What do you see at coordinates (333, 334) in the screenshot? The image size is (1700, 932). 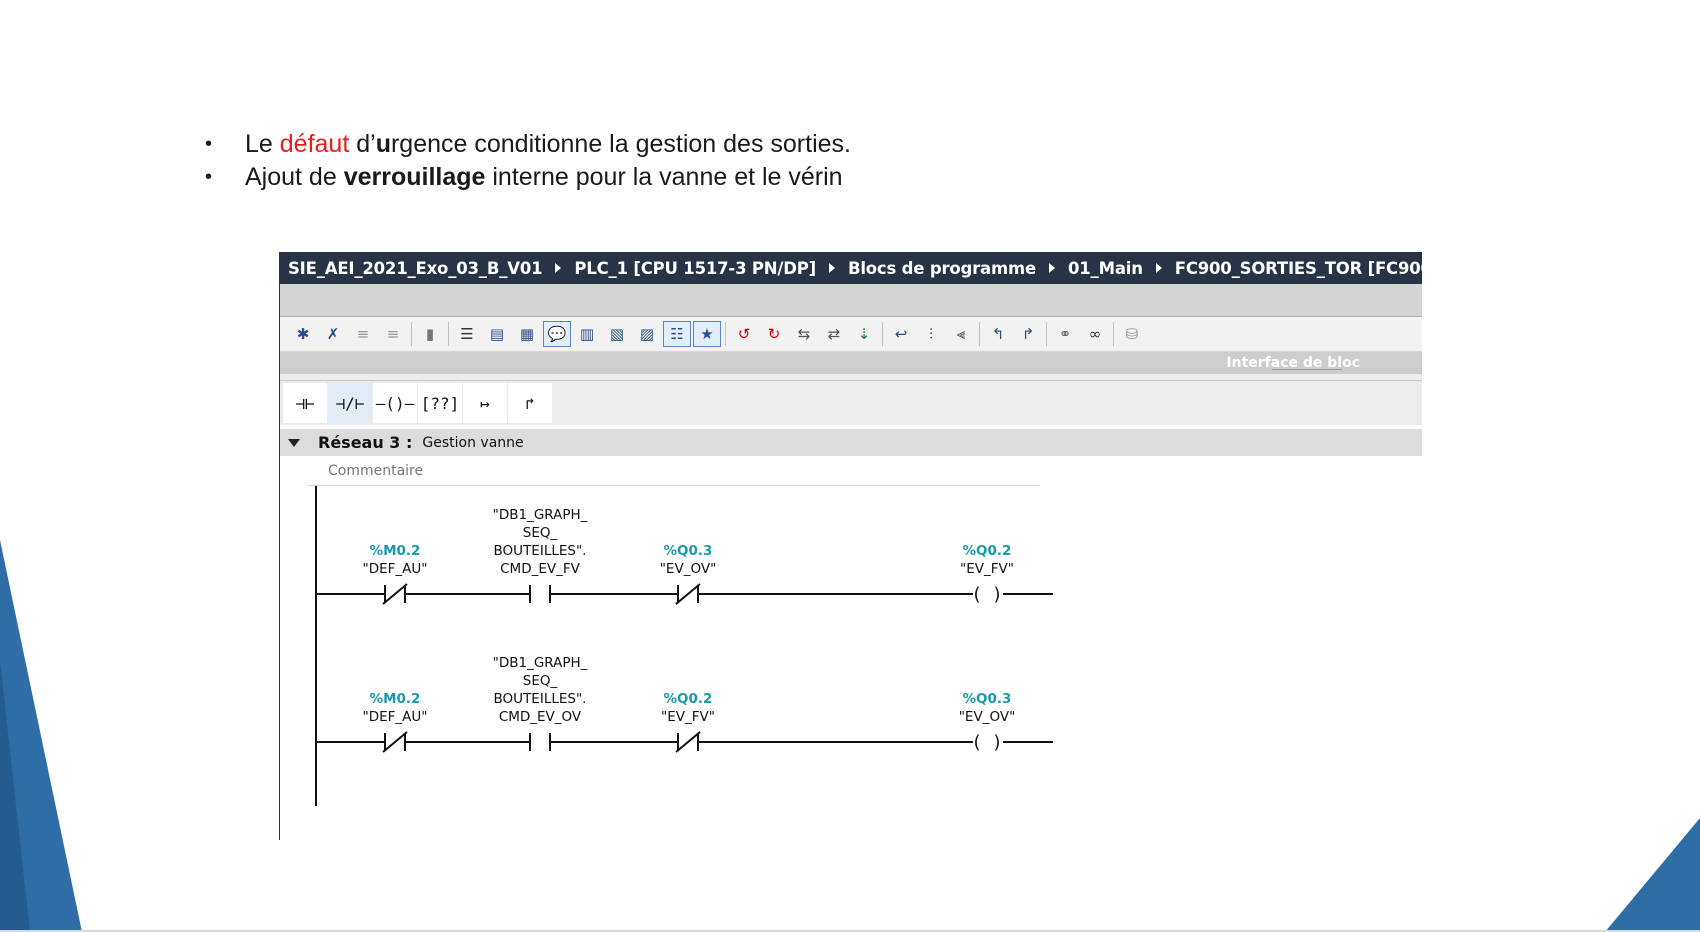 I see `delete-network-icon: ✗` at bounding box center [333, 334].